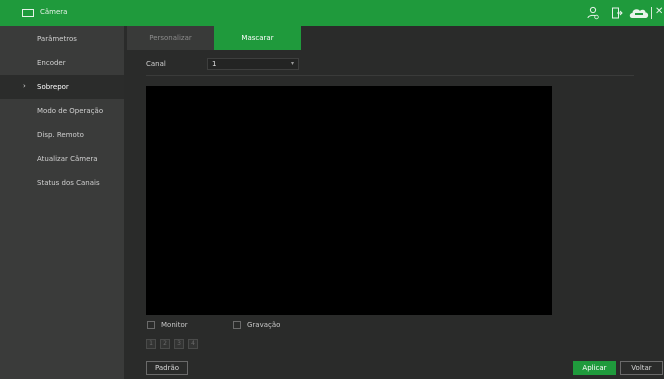 This screenshot has height=379, width=664. I want to click on gravacao-label: Gravação, so click(264, 325).